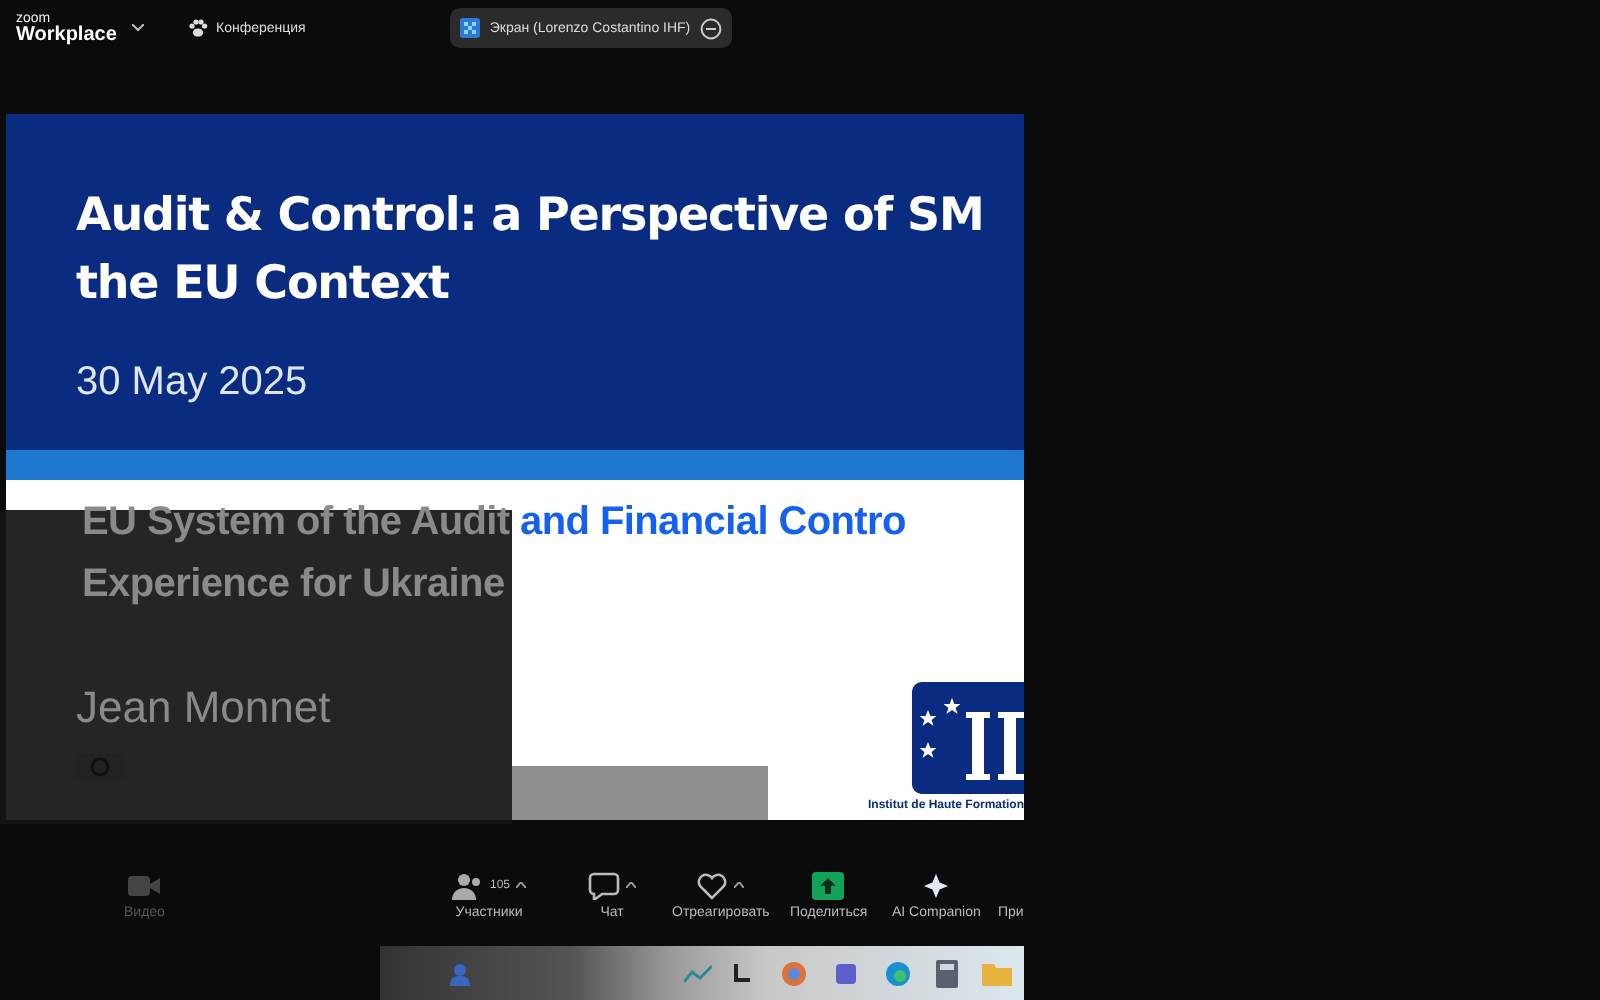  I want to click on minus-circle-icon, so click(711, 28).